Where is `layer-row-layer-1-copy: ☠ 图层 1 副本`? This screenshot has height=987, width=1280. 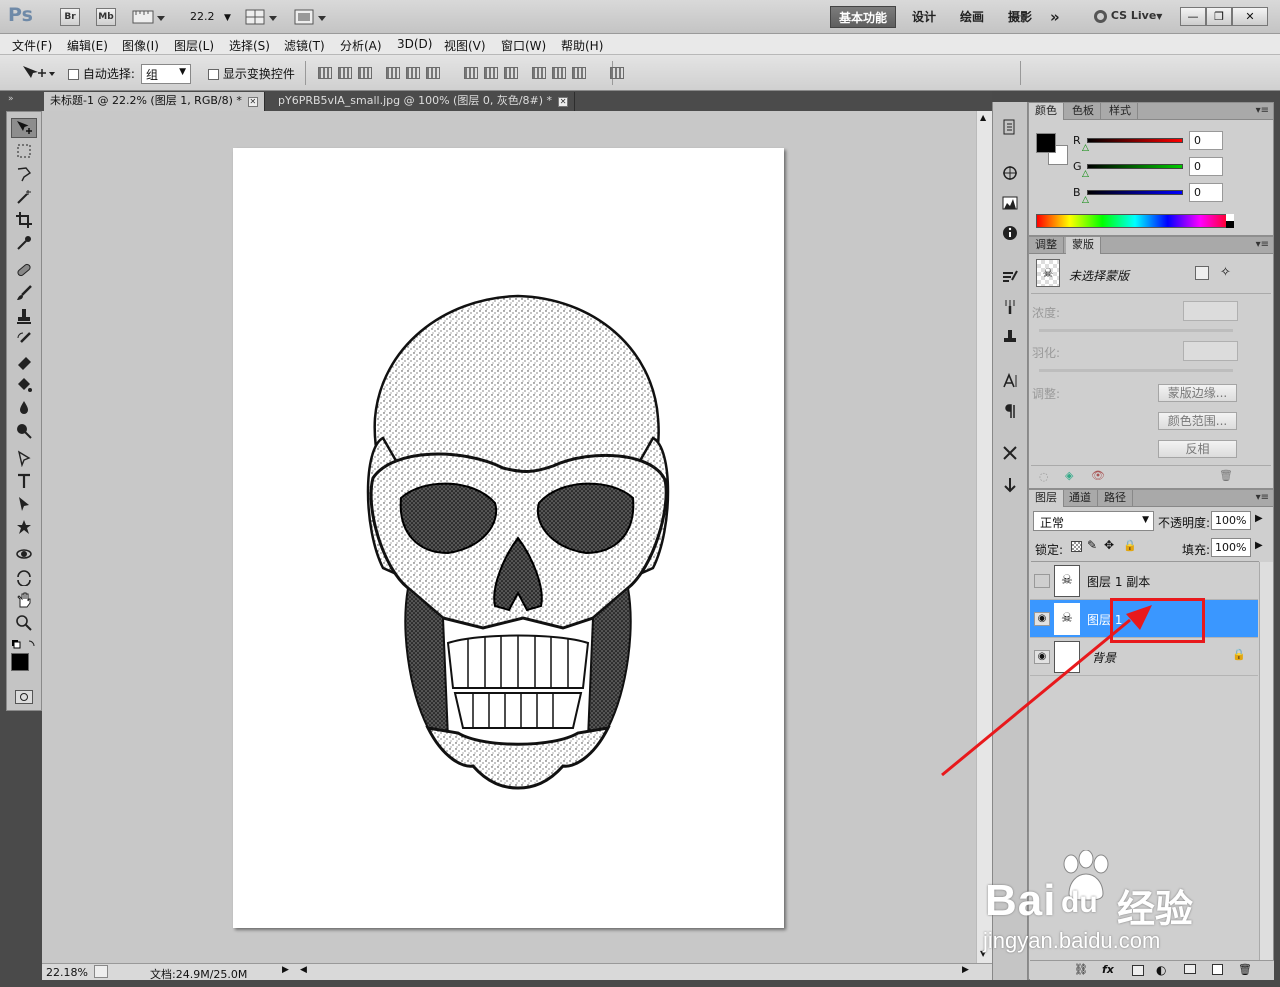
layer-row-layer-1-copy: ☠ 图层 1 副本 is located at coordinates (1144, 581).